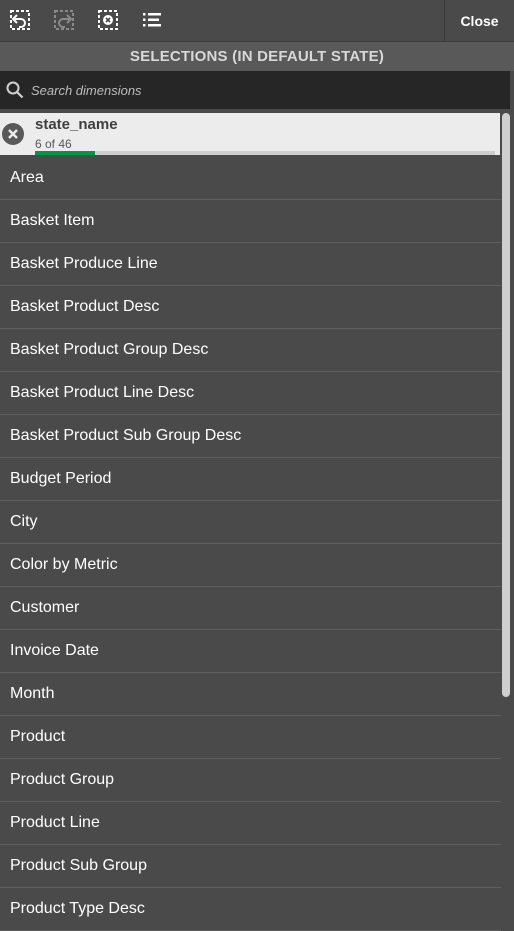 Image resolution: width=514 pixels, height=931 pixels. I want to click on dimension-item: Basket Product Desc, so click(250, 307).